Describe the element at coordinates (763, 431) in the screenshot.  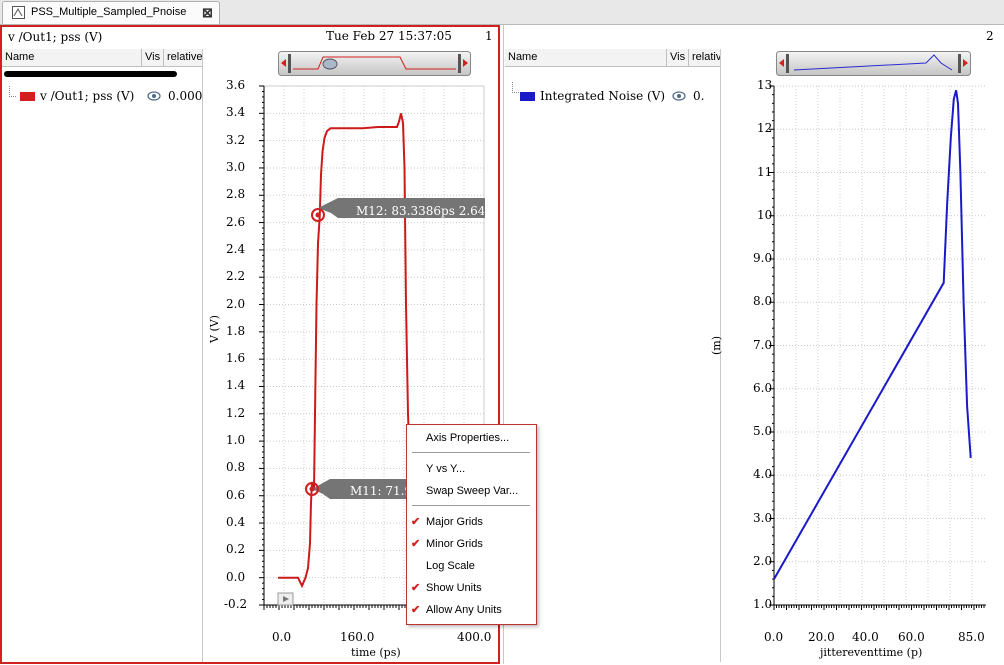
I see `y-tick-2-8: 5.0` at that location.